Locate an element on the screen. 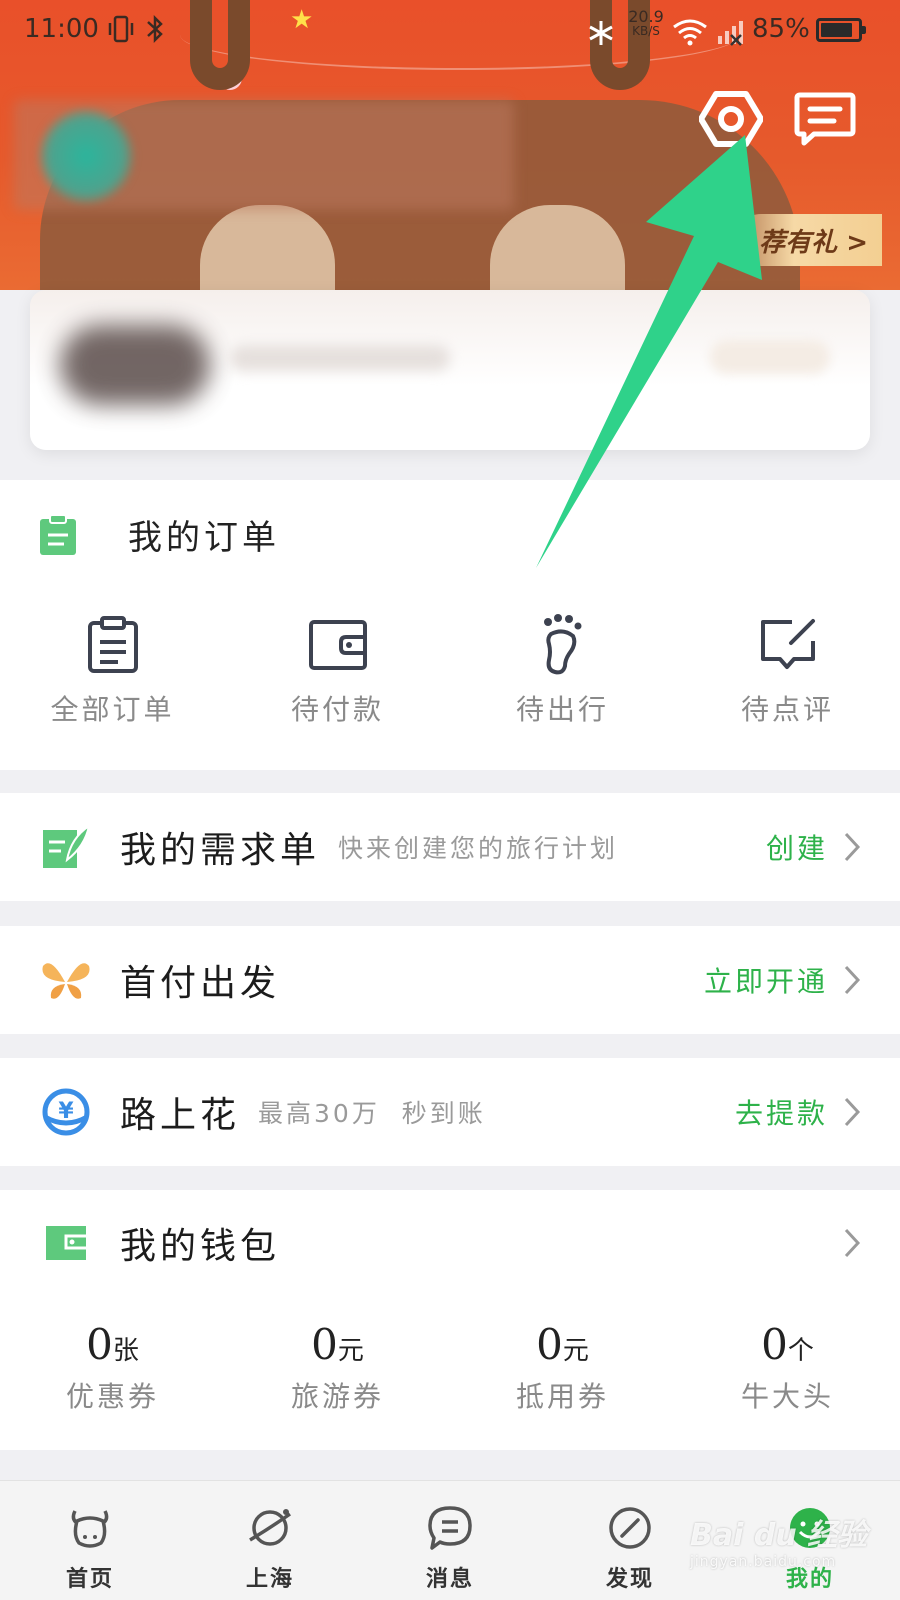 This screenshot has height=1600, width=900. message-icon is located at coordinates (825, 119).